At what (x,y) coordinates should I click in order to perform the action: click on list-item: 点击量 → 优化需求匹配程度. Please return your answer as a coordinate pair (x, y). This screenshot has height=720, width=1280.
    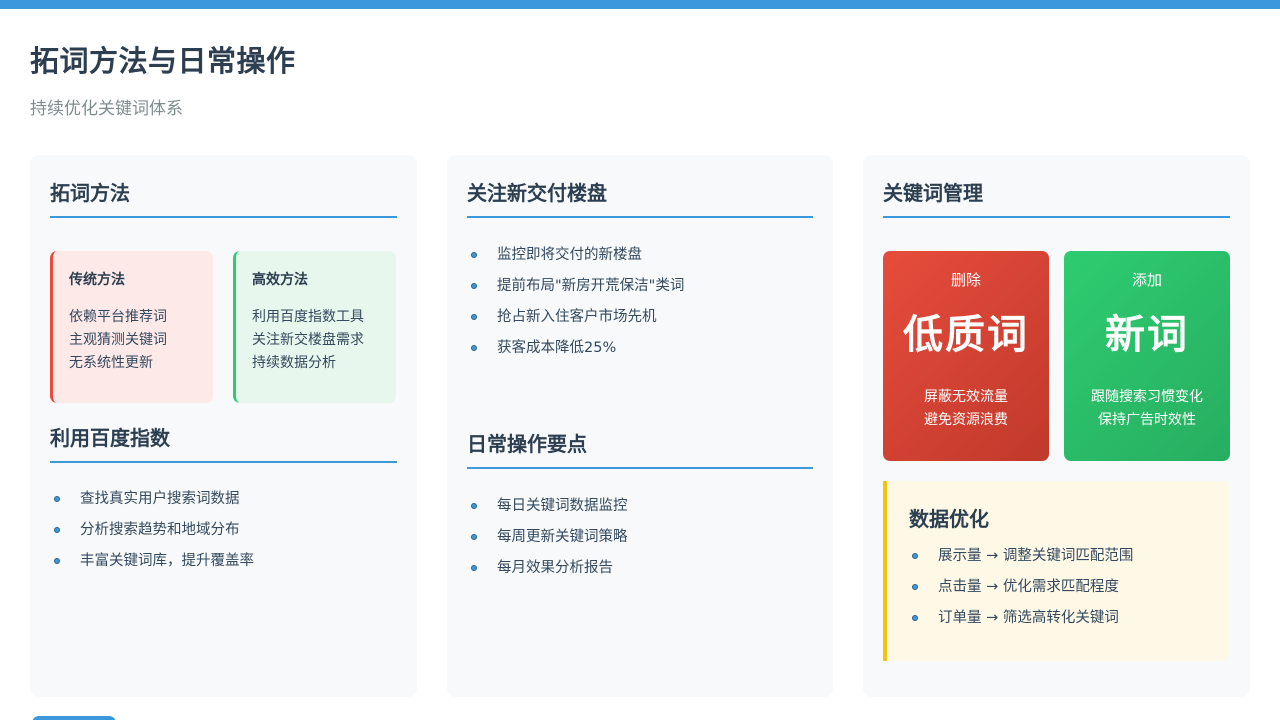
    Looking at the image, I should click on (1058, 591).